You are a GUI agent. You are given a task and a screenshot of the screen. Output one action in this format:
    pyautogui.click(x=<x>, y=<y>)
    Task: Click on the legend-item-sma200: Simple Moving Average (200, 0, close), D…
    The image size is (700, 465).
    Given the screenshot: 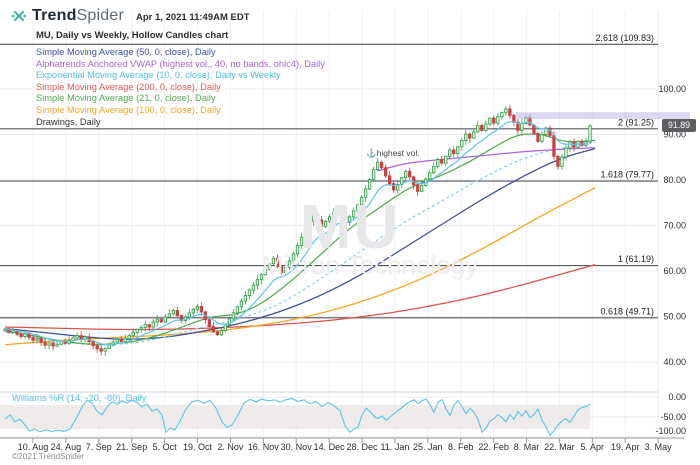 What is the action you would take?
    pyautogui.click(x=180, y=88)
    